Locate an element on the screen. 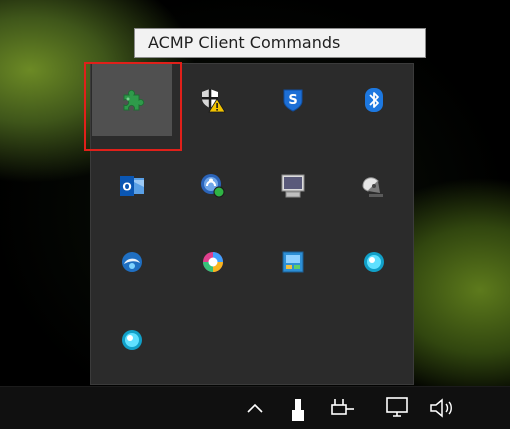 Image resolution: width=510 pixels, height=429 pixels. sophos-shield-icon: S is located at coordinates (293, 100).